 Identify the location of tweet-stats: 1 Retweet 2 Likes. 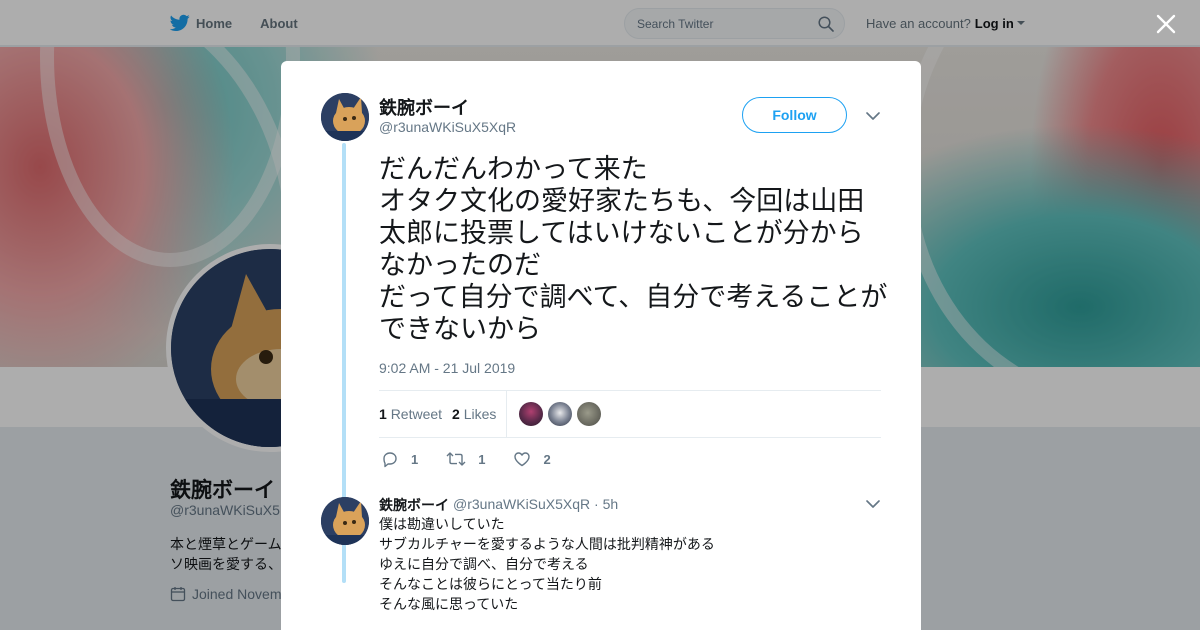
(630, 414).